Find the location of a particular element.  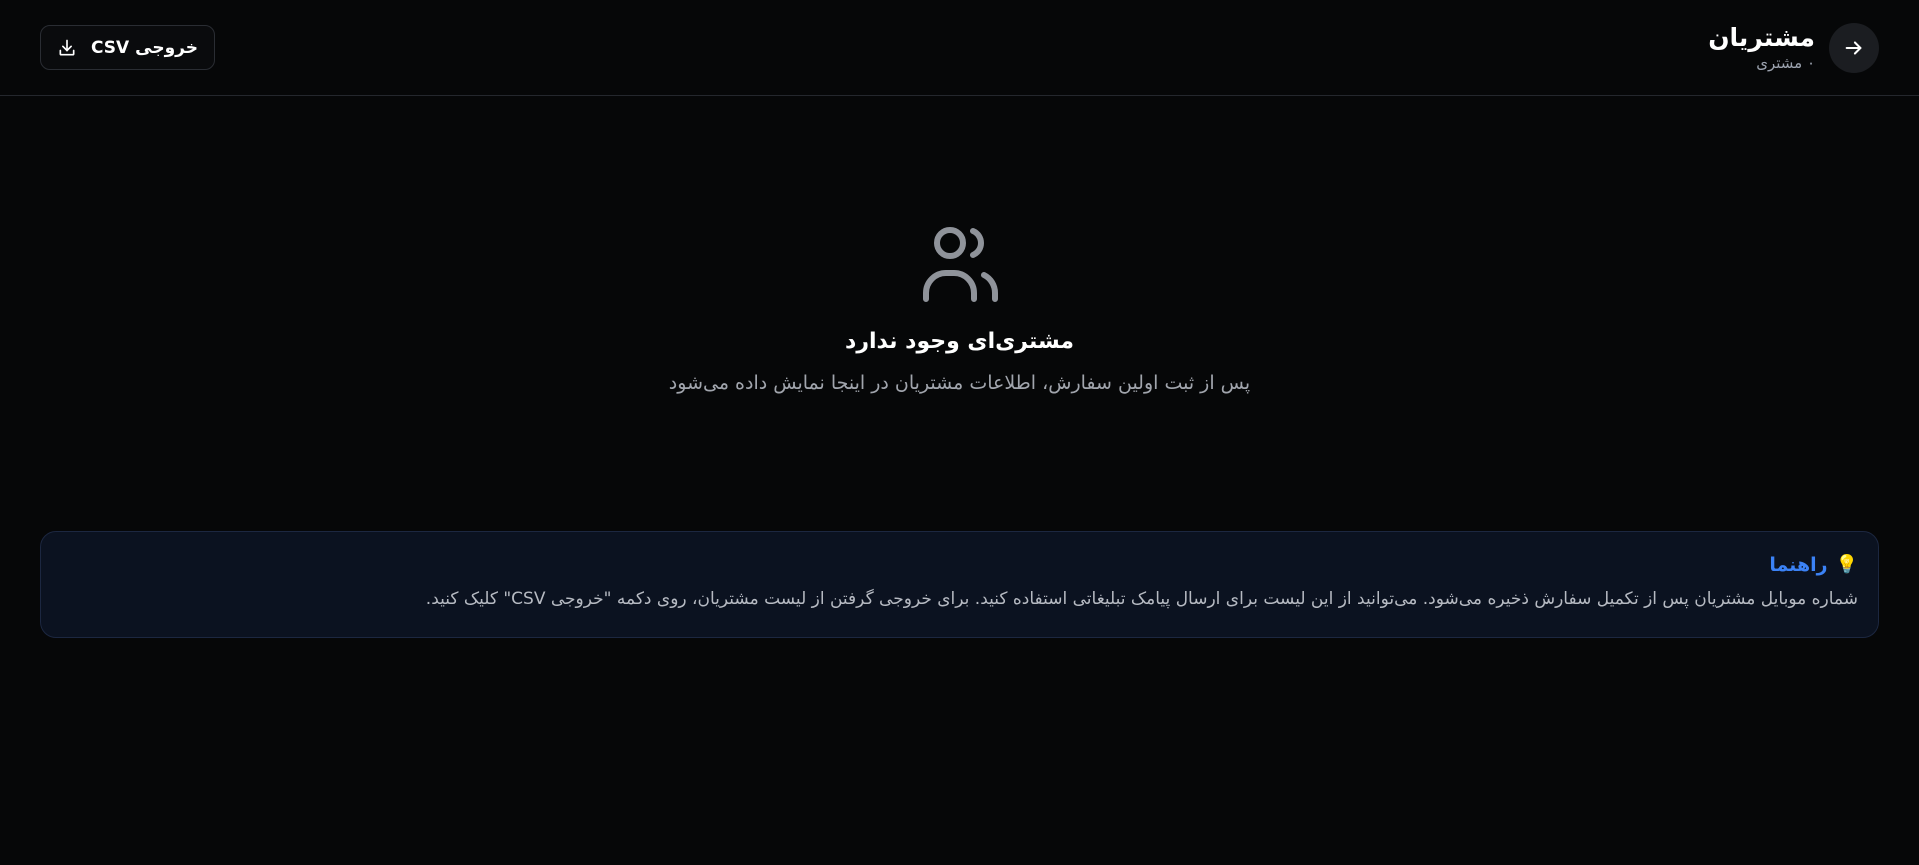

customer-count: ۰ مشتری is located at coordinates (1785, 62).